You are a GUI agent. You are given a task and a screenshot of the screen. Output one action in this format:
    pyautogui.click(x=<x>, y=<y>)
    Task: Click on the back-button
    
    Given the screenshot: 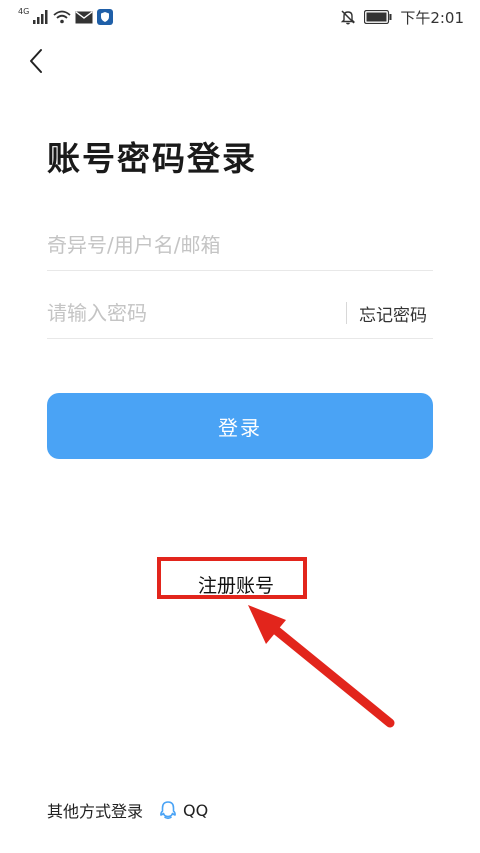 What is the action you would take?
    pyautogui.click(x=37, y=61)
    